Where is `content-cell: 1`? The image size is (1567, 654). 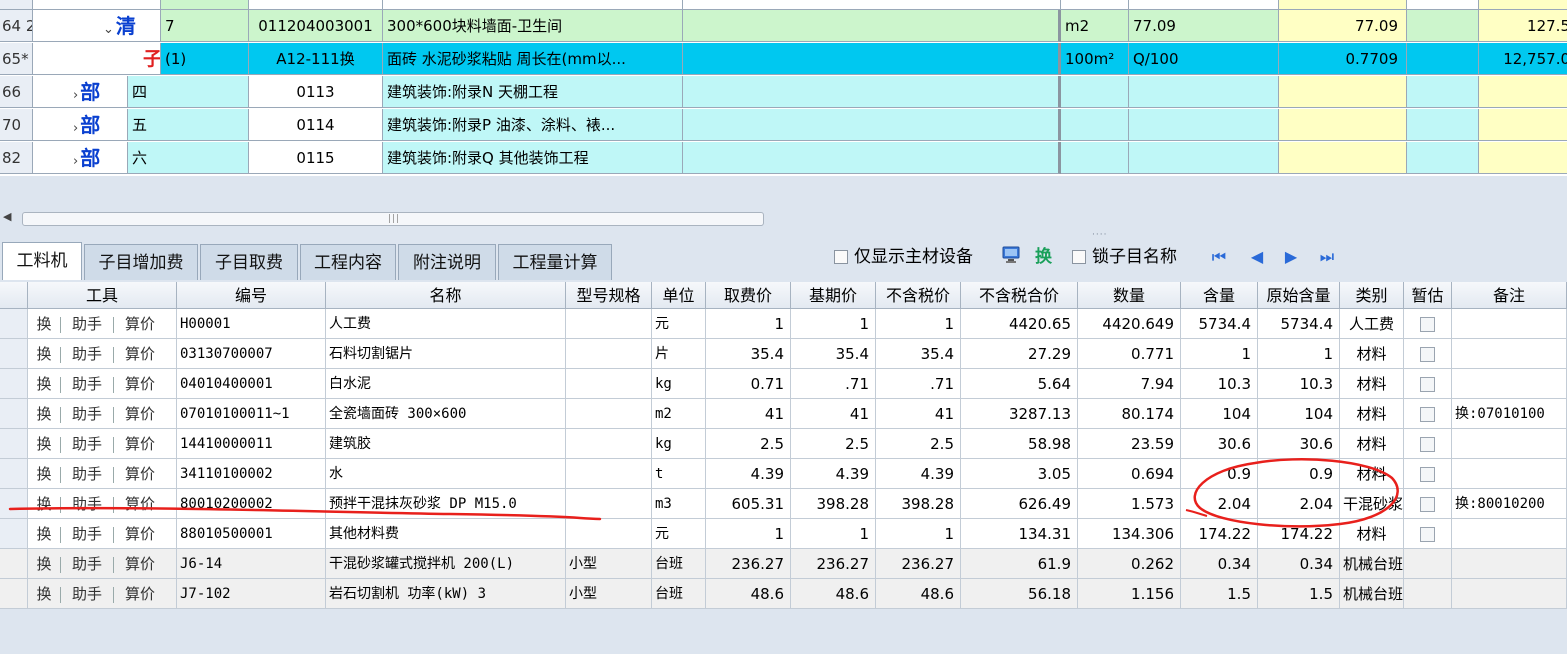
content-cell: 1 is located at coordinates (1219, 354).